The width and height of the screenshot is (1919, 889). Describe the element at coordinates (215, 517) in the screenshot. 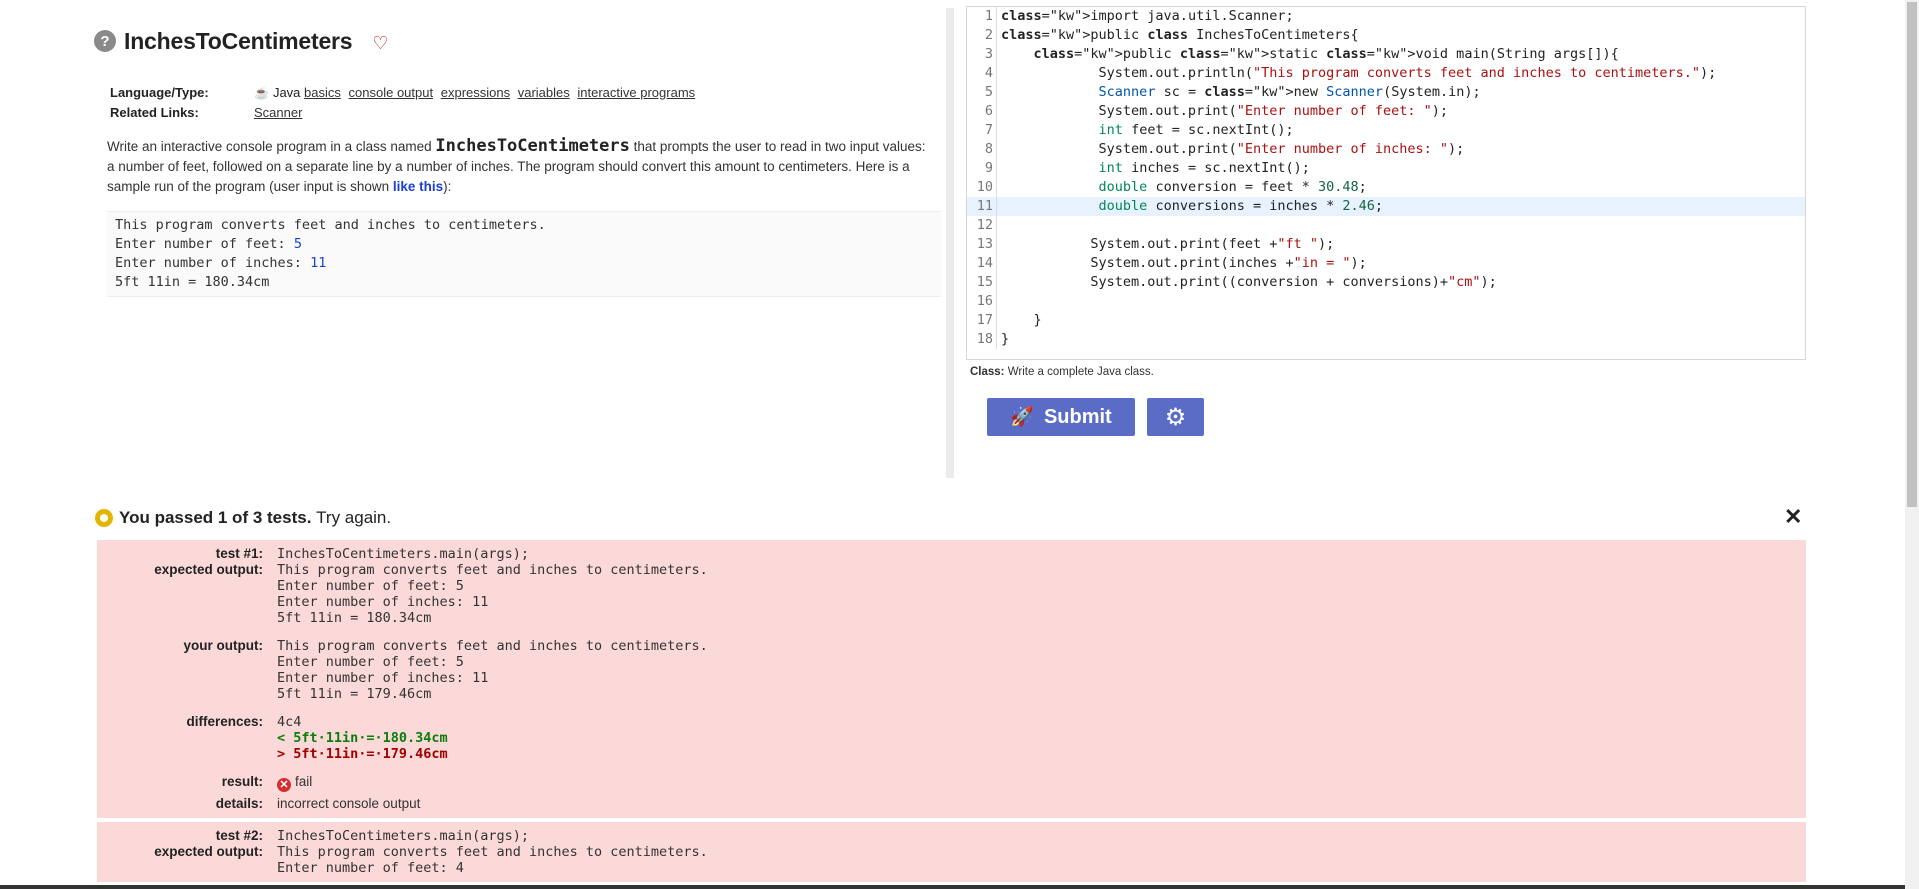

I see `summary-bold: You passed 1 of 3 tests.` at that location.